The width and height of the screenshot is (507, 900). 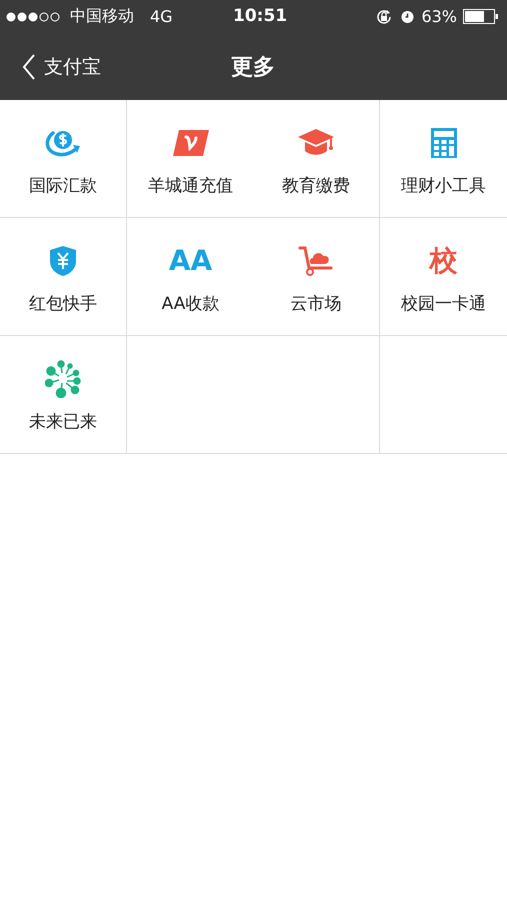 I want to click on service-tile: 未来已来, so click(x=63, y=395).